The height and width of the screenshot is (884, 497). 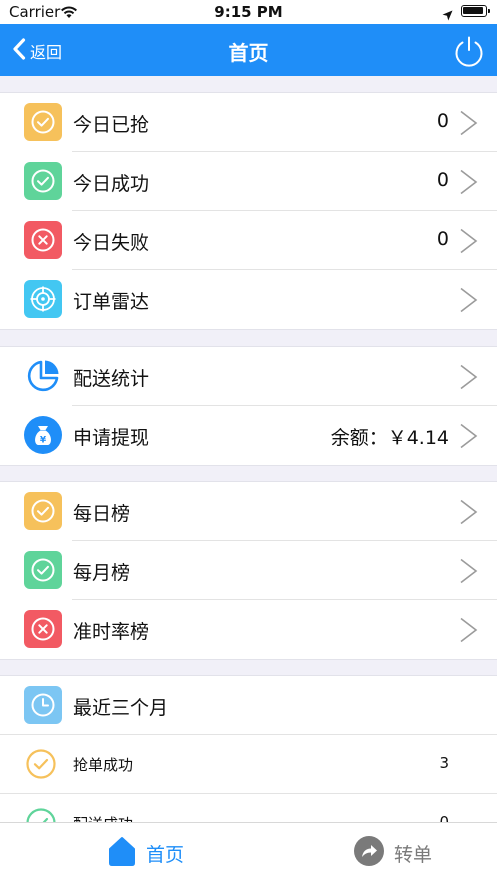 I want to click on stat-row-grab-success: 抢单成功 3, so click(x=248, y=764).